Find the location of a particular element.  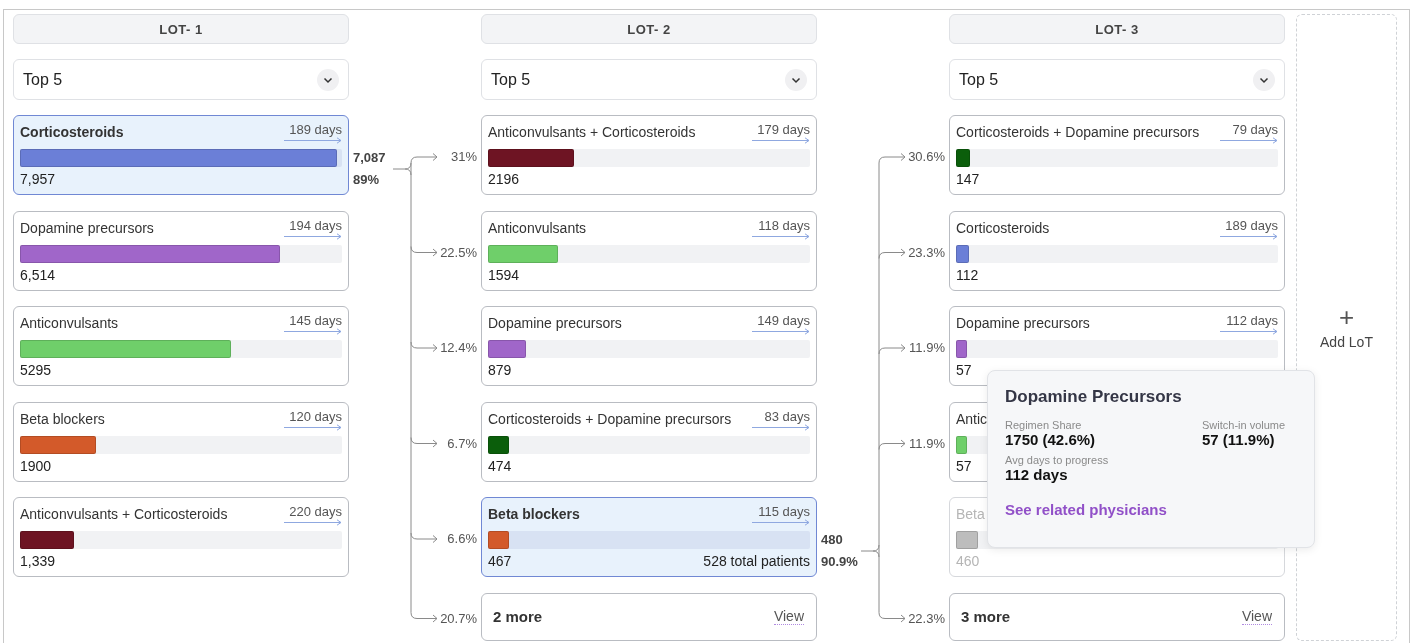

days-label: 83 days is located at coordinates (787, 416).